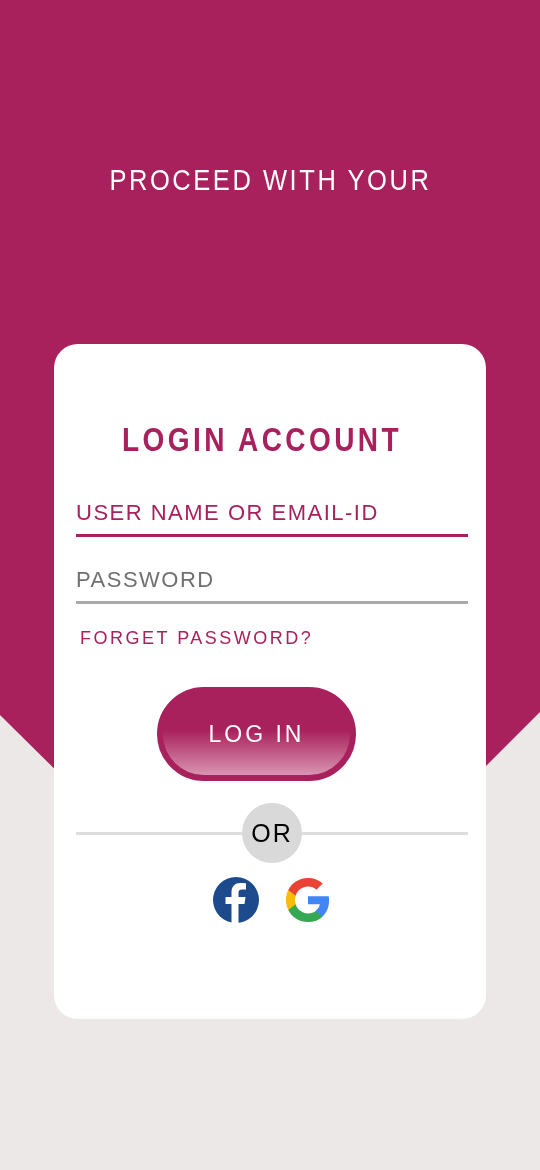  I want to click on card-title: LOGIN ACCOUNT, so click(262, 440).